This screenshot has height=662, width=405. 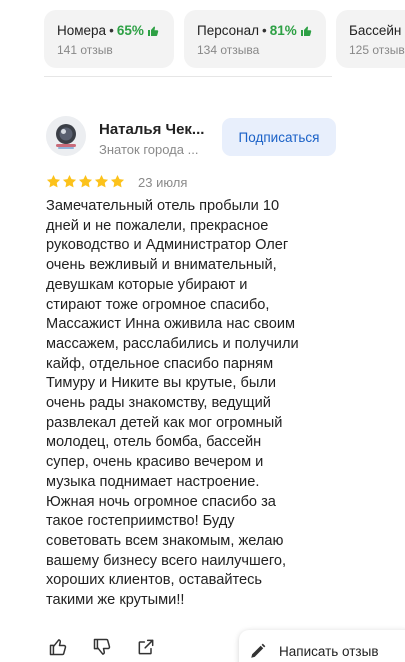 I want to click on card-review-count: 134 отзыва, so click(x=228, y=50).